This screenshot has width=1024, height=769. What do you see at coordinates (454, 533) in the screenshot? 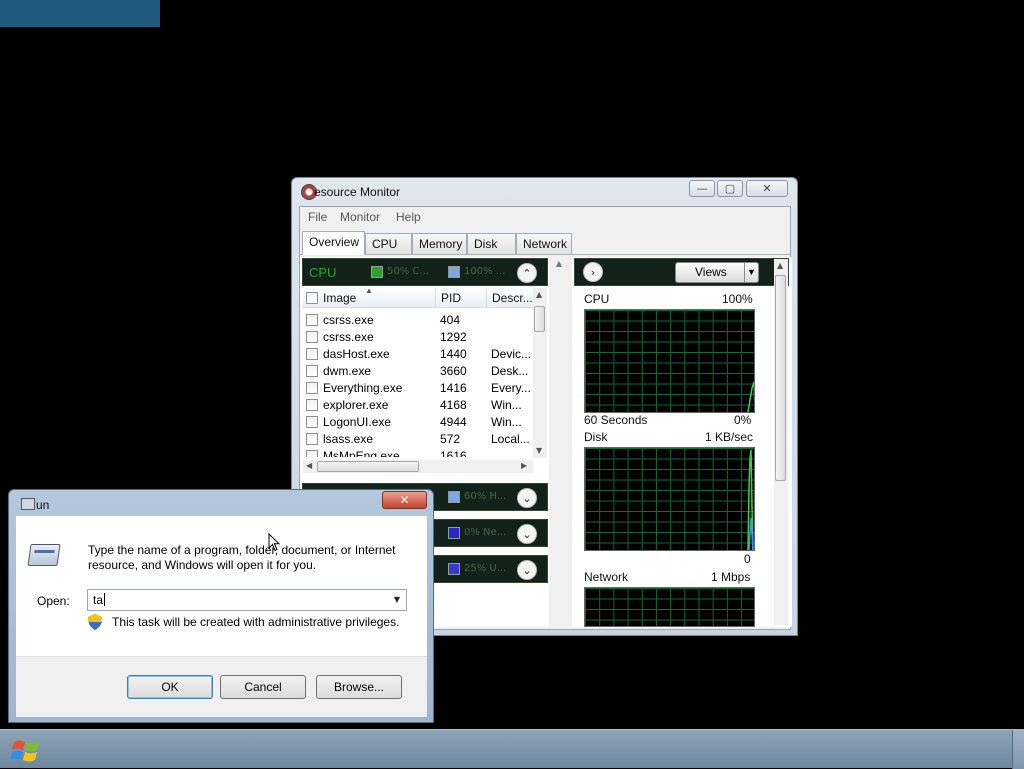
I see `network-indicator` at bounding box center [454, 533].